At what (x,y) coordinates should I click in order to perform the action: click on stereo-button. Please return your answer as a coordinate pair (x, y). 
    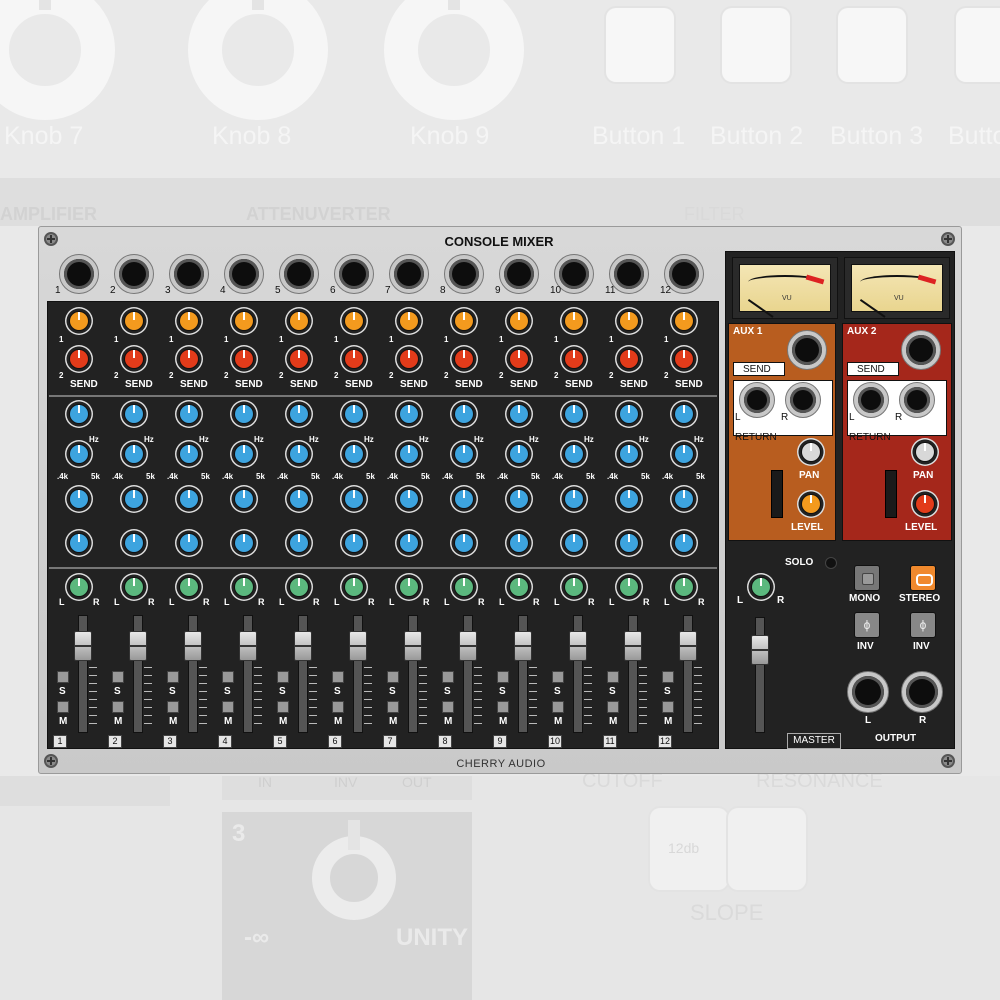
    Looking at the image, I should click on (923, 578).